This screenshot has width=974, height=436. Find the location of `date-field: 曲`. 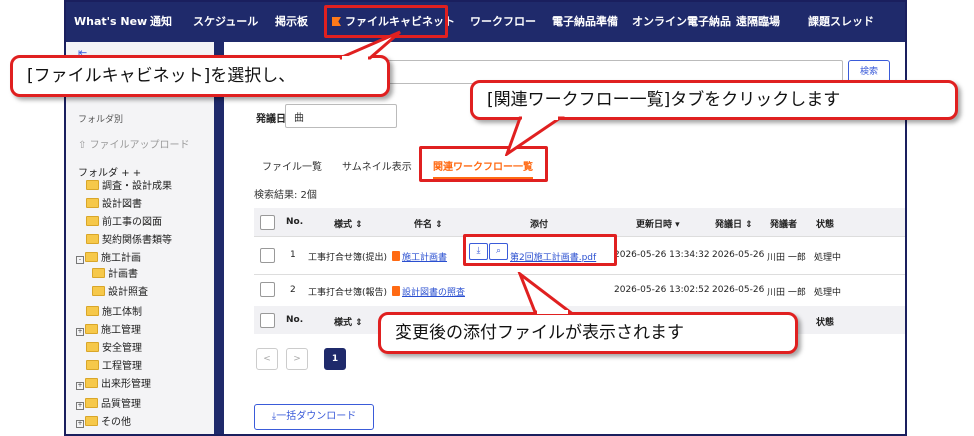

date-field: 曲 is located at coordinates (341, 116).